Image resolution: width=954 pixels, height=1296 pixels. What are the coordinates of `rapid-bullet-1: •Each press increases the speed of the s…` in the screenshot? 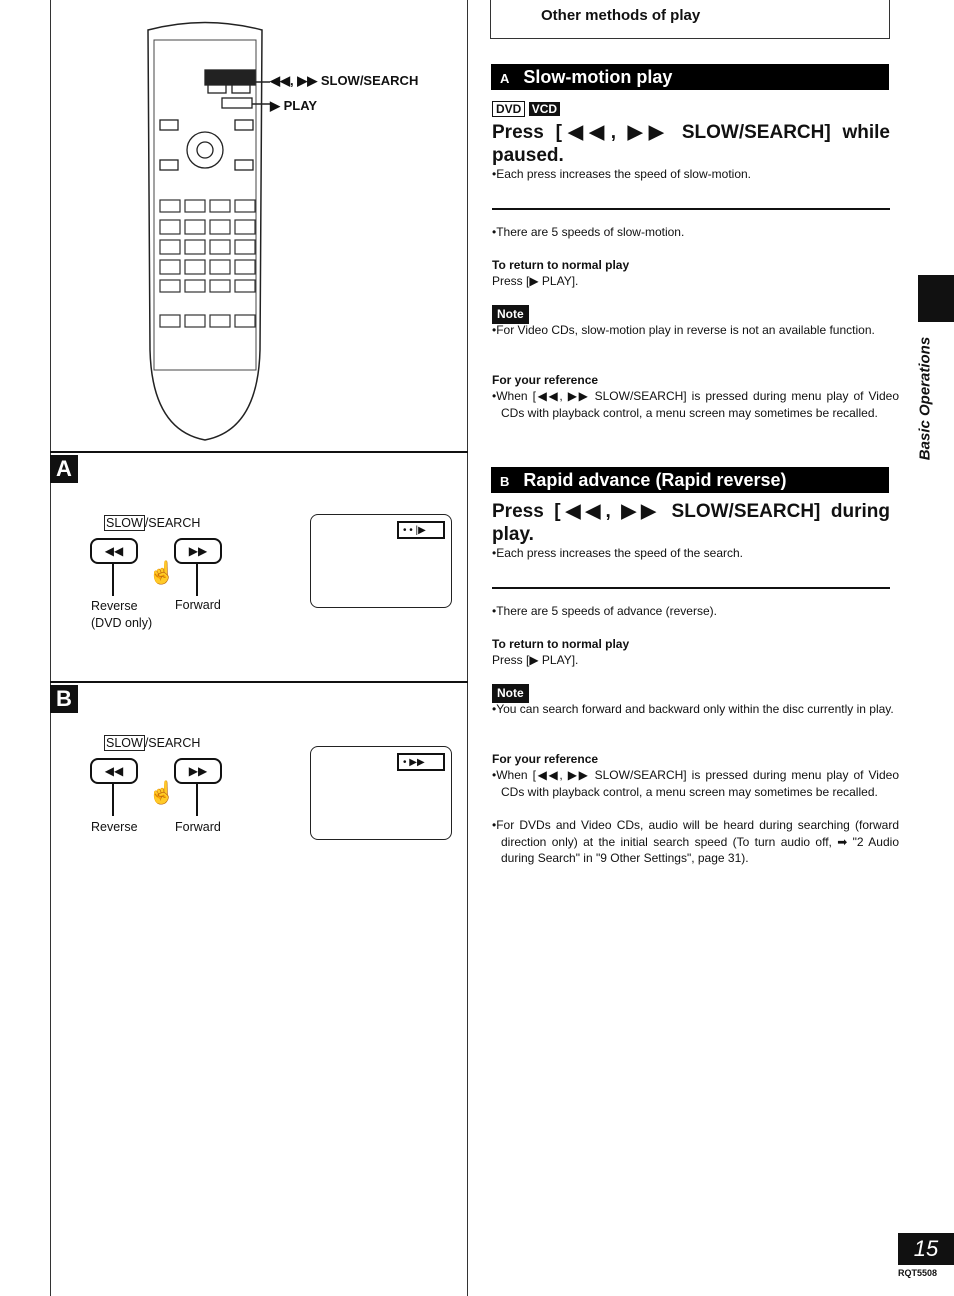 It's located at (618, 553).